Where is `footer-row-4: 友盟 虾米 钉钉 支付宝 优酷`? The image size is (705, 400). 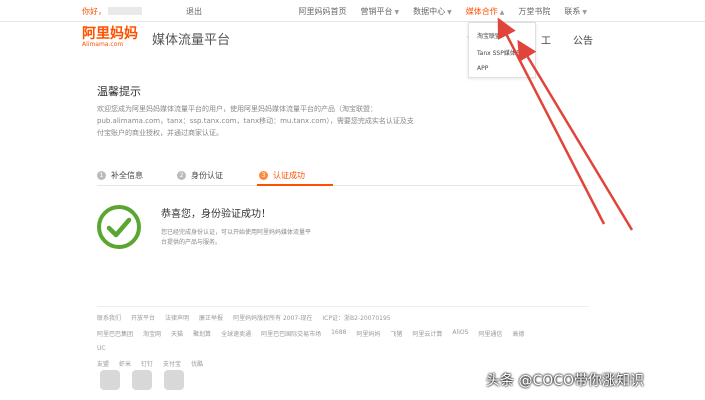 footer-row-4: 友盟 虾米 钉钉 支付宝 优酷 is located at coordinates (150, 364).